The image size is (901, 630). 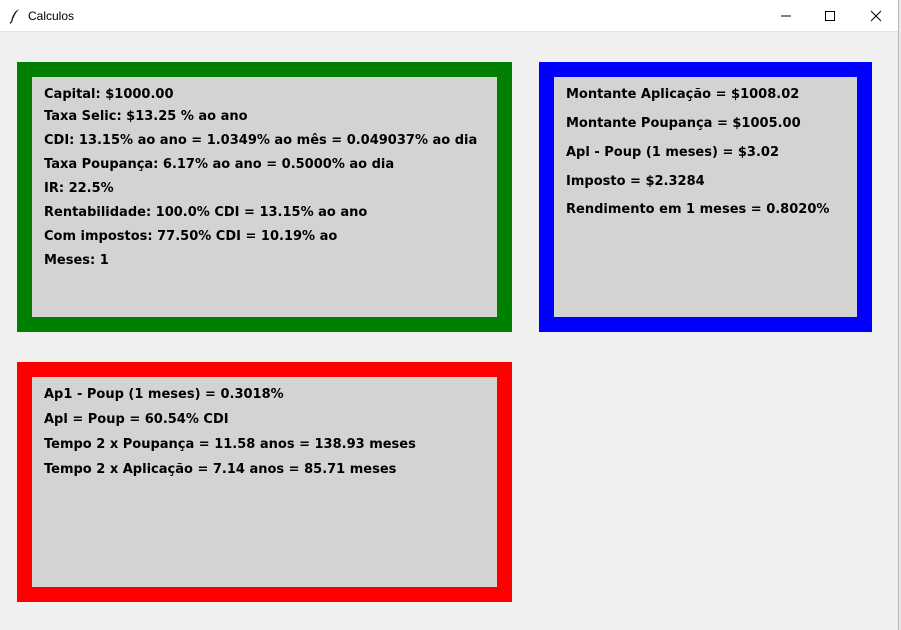 I want to click on com-impostos-label: Com impostos: 77.50% CDI = 10.19% ao, so click(x=191, y=236).